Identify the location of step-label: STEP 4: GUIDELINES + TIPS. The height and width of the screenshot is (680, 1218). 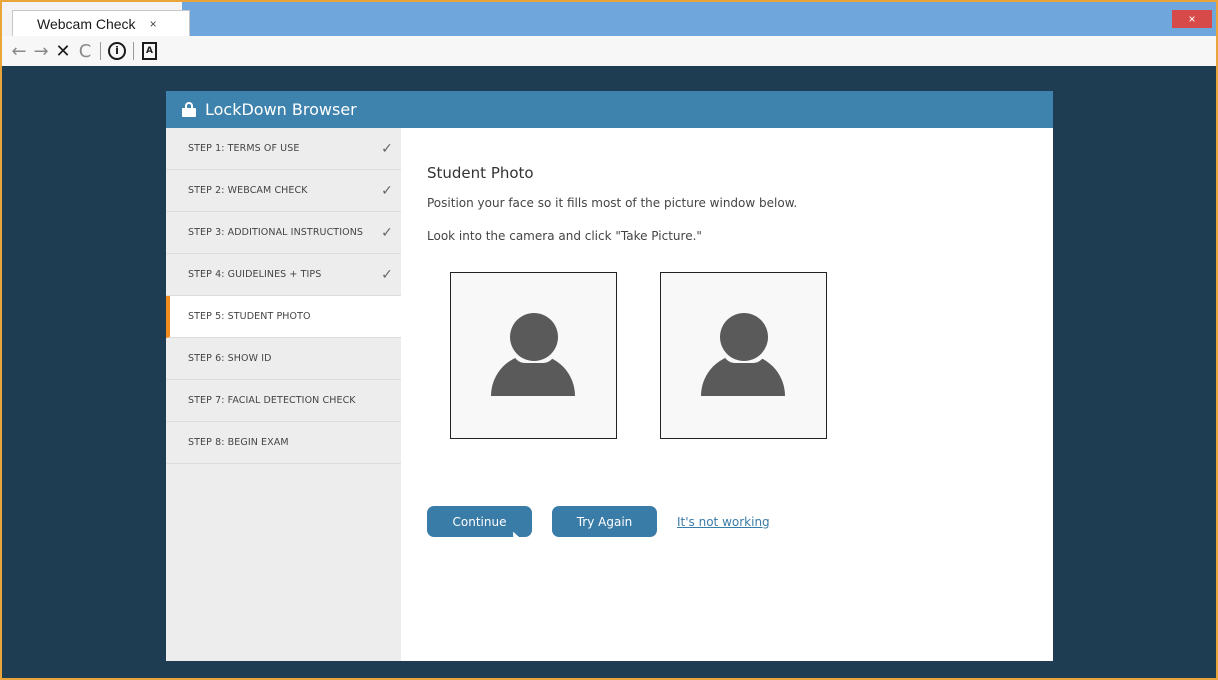
(255, 274).